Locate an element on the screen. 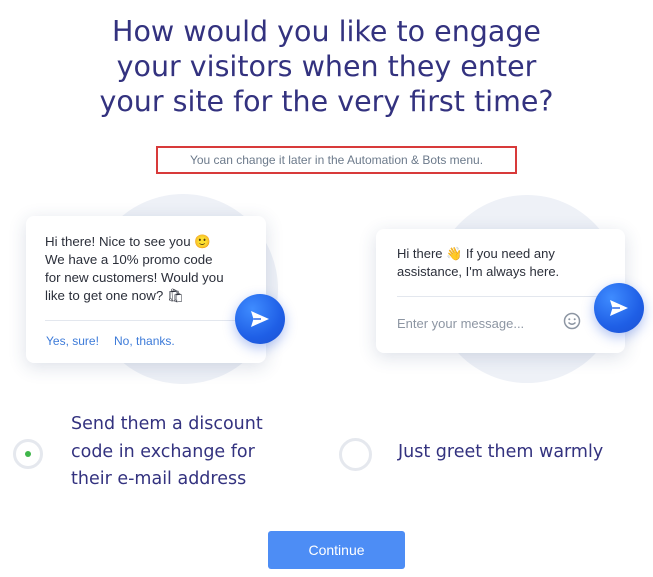 This screenshot has width=653, height=577. discount-message-line-1: Hi there! Nice to see you 🙂 is located at coordinates (128, 241).